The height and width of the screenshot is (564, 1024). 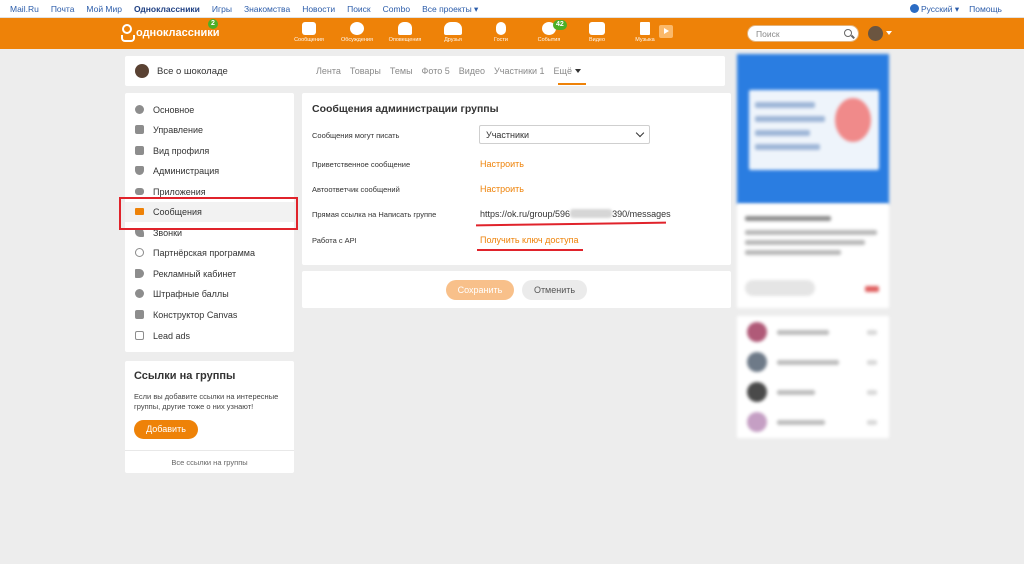 What do you see at coordinates (359, 9) in the screenshot?
I see `portal-link-search: Поиск` at bounding box center [359, 9].